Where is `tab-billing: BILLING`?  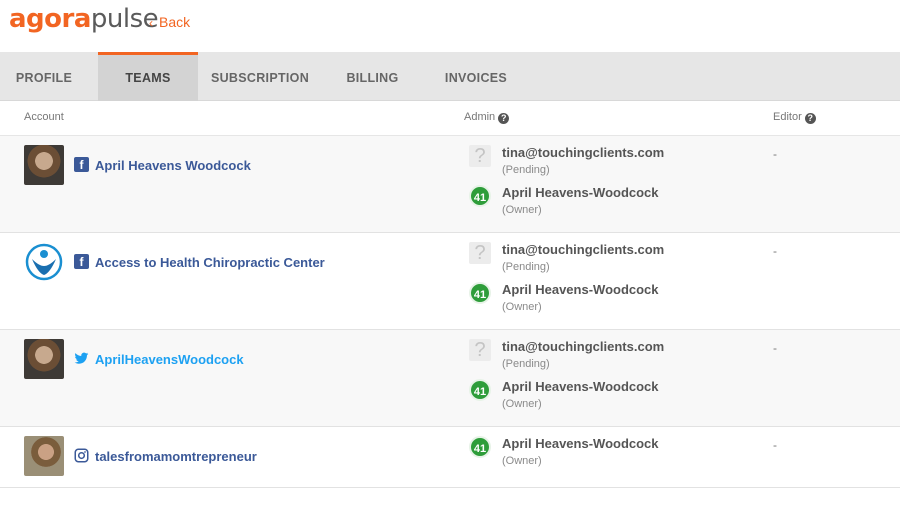
tab-billing: BILLING is located at coordinates (372, 76).